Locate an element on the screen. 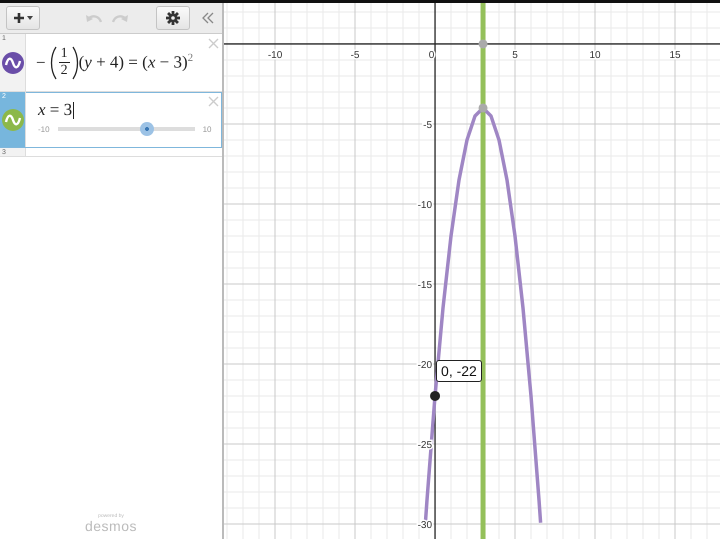 This screenshot has width=720, height=539. collapse-button is located at coordinates (208, 18).